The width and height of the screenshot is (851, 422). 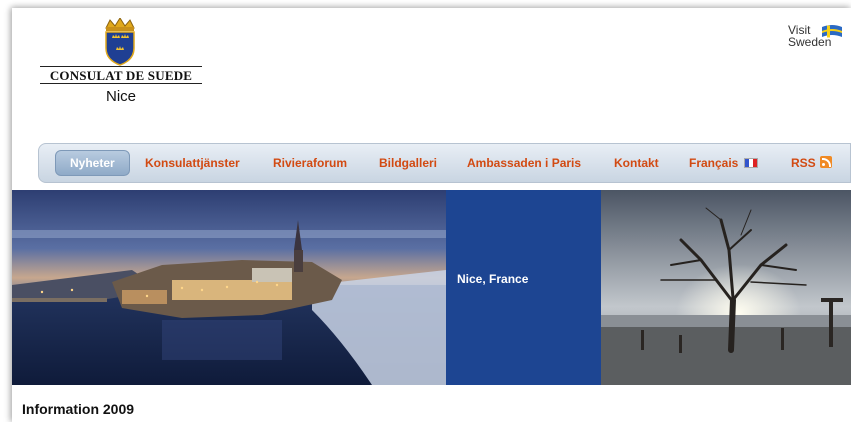 What do you see at coordinates (121, 83) in the screenshot?
I see `logo-divider-bottom` at bounding box center [121, 83].